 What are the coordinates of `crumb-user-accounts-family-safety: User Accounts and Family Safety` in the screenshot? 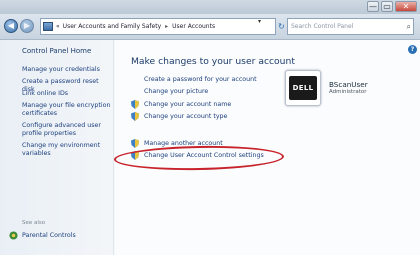 It's located at (112, 26).